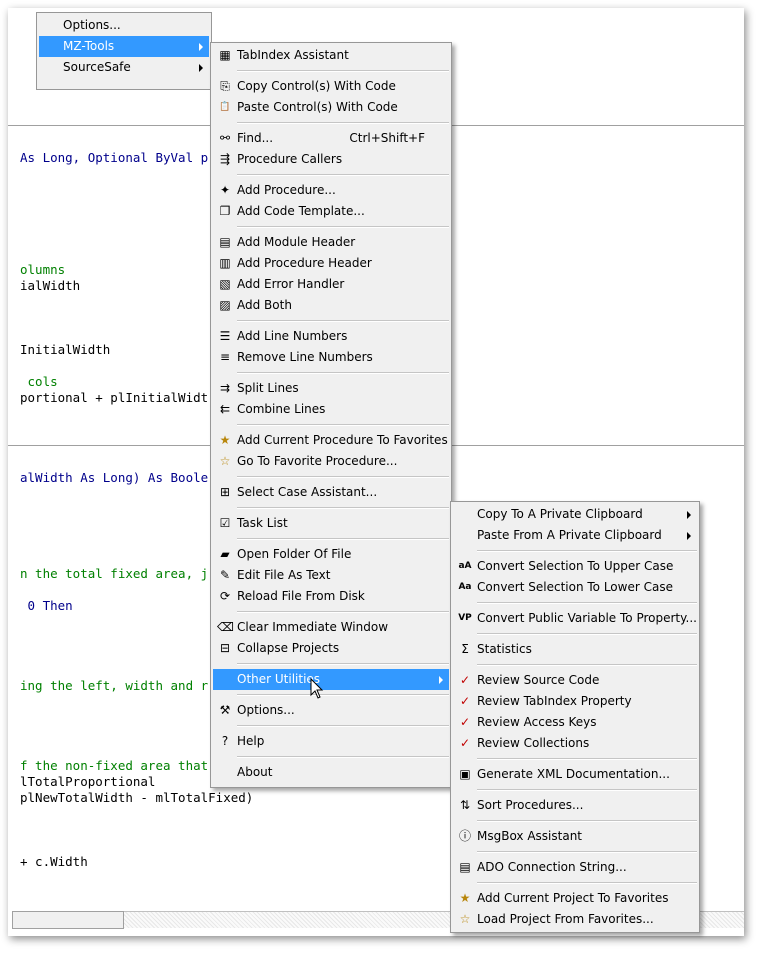 The width and height of the screenshot is (762, 954). I want to click on menu-item-review-access-keys: ✓ Review Access Keys, so click(575, 722).